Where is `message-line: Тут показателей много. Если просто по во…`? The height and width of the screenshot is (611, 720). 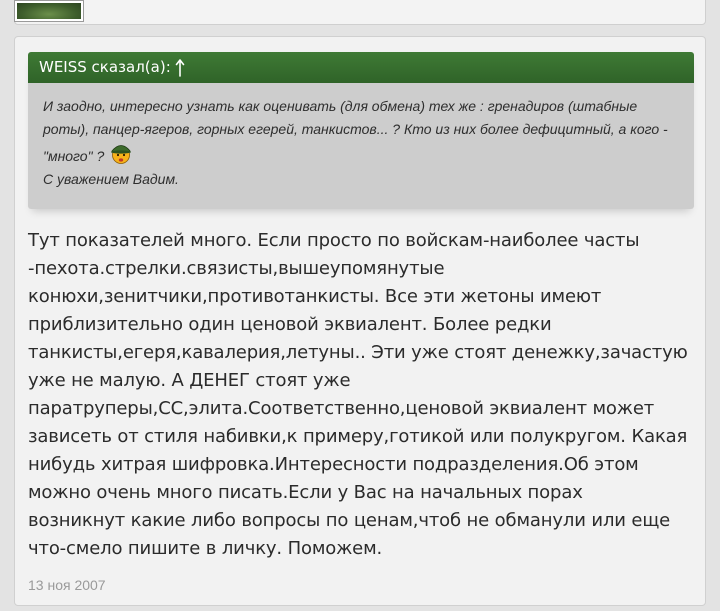
message-line: Тут показателей много. Если просто по во… is located at coordinates (334, 240).